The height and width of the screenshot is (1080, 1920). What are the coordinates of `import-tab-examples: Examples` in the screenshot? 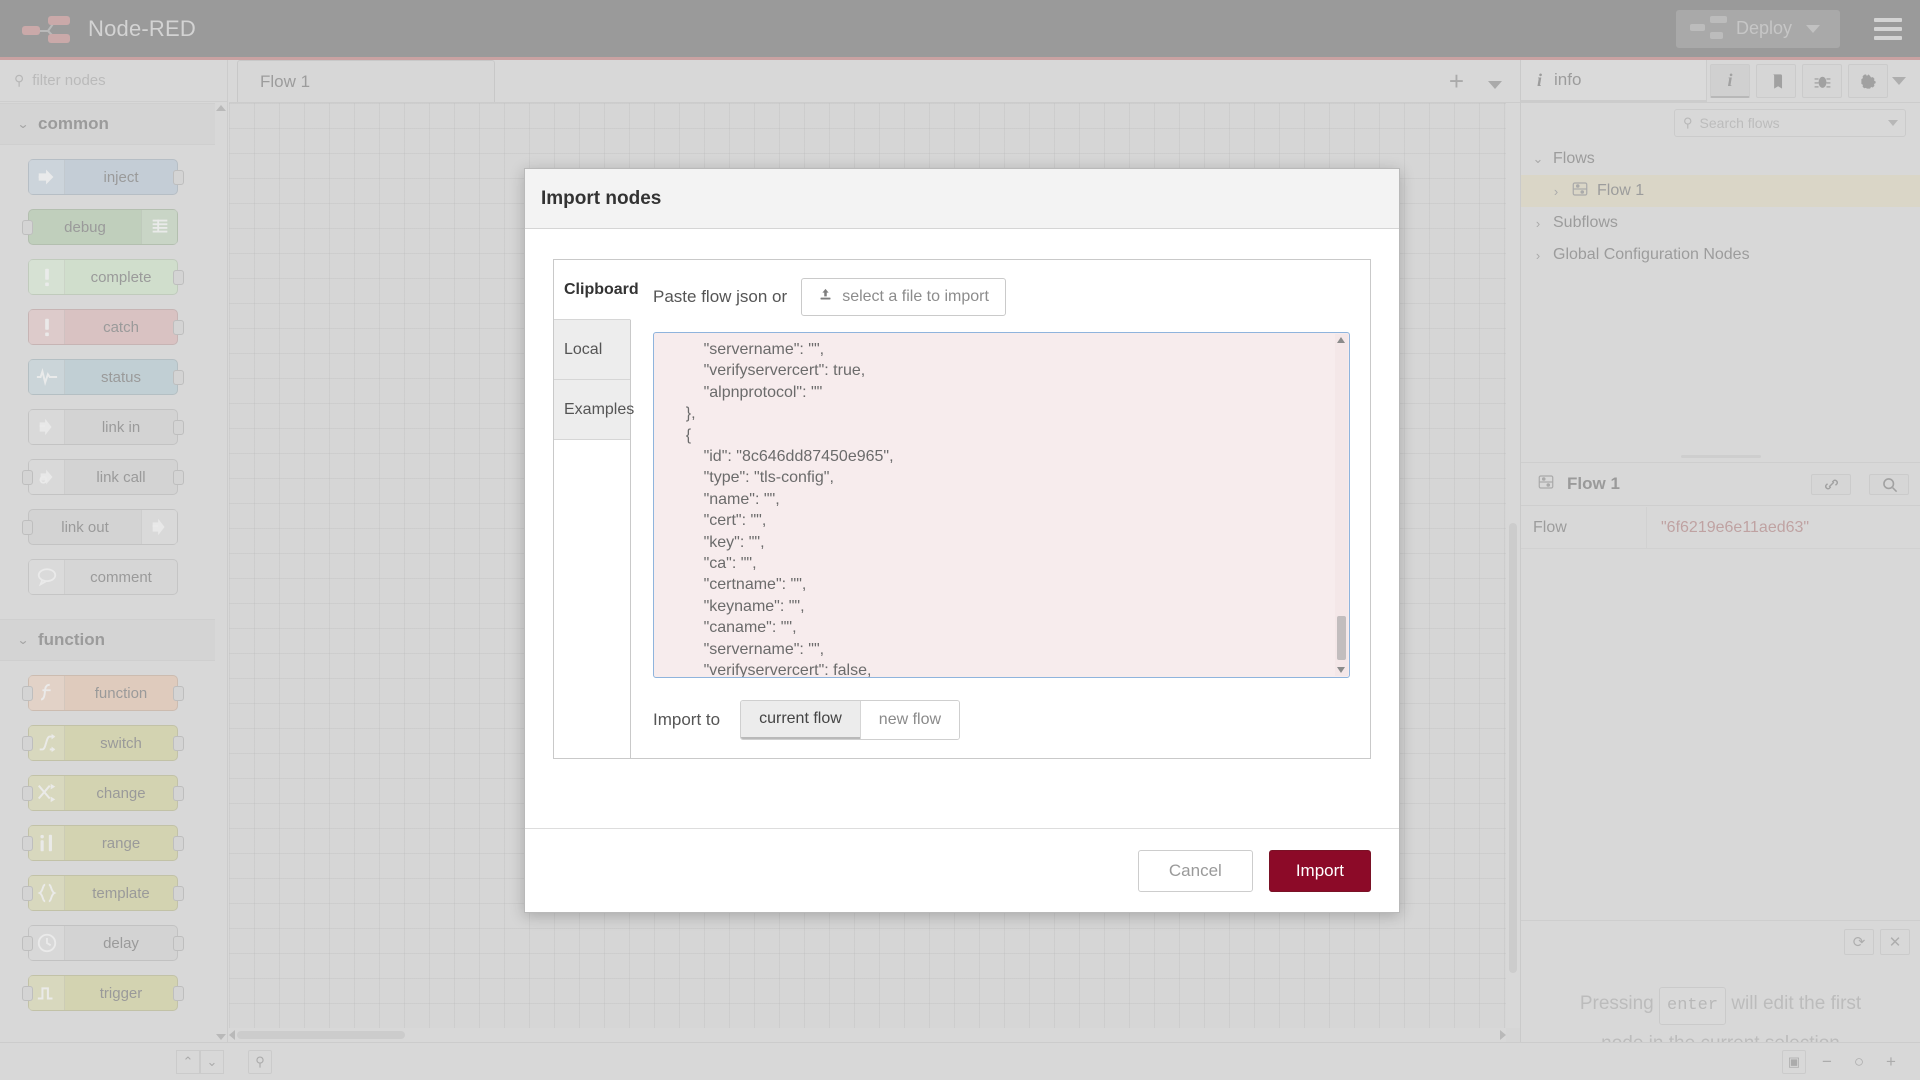 It's located at (594, 410).